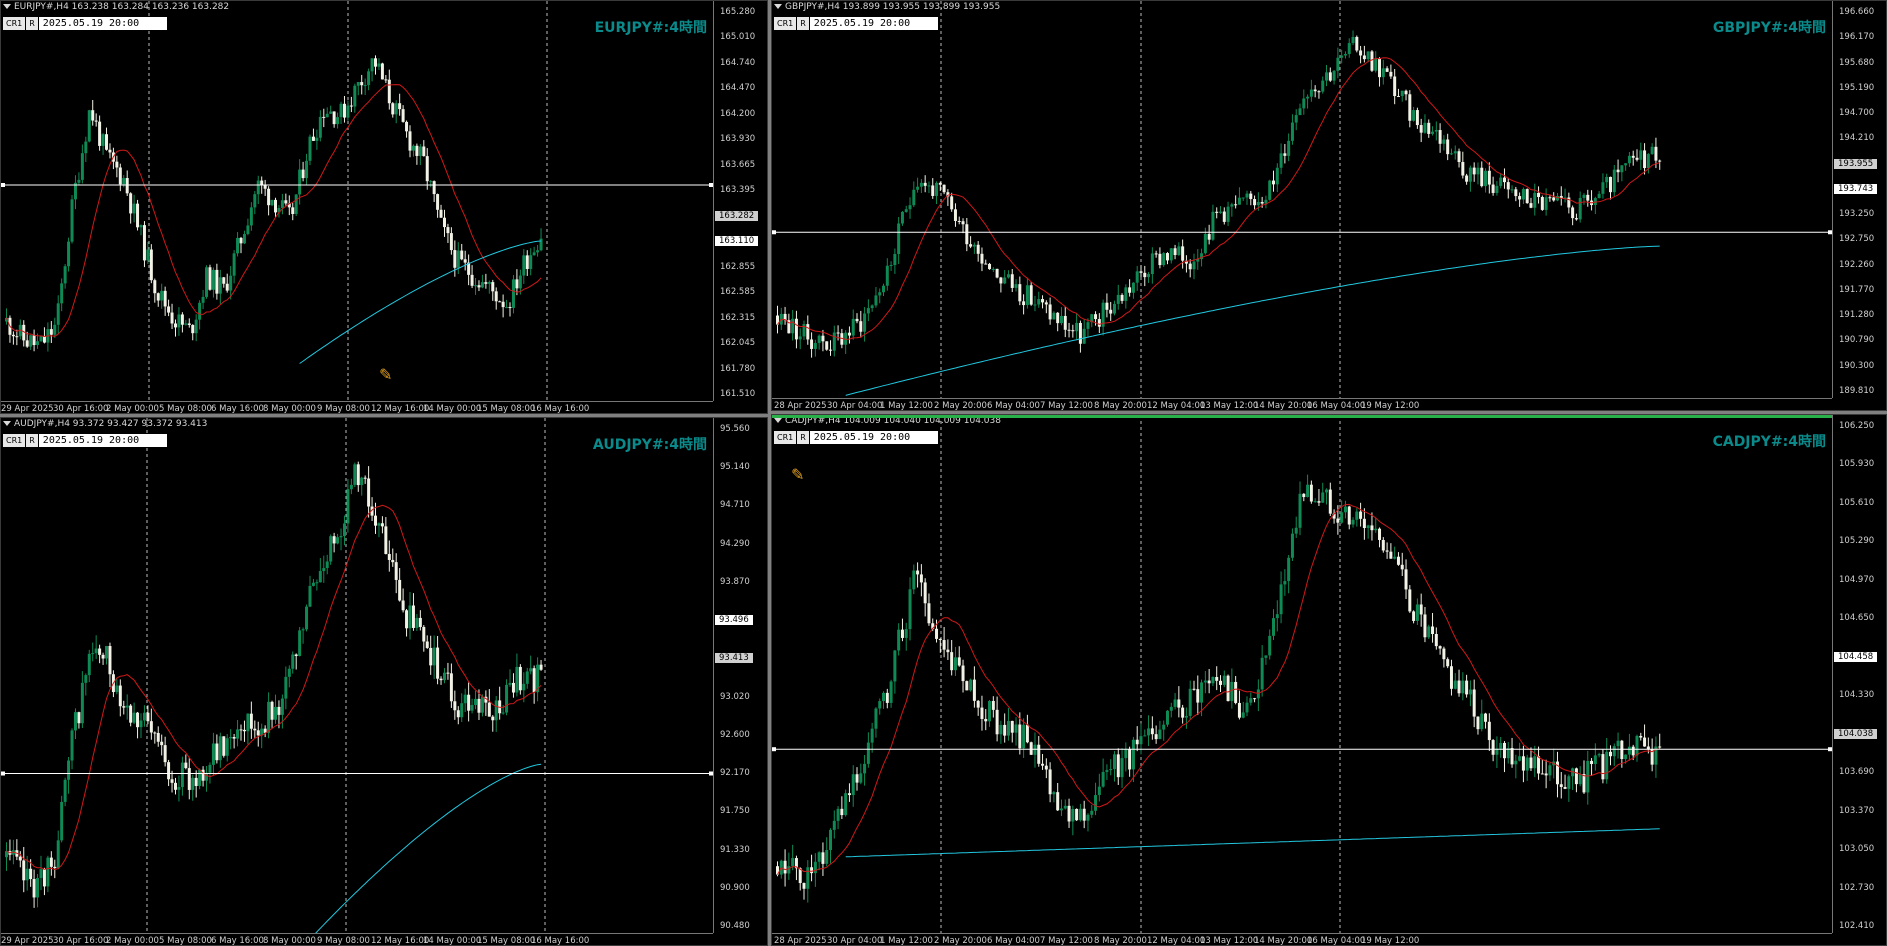 This screenshot has width=1887, height=946. Describe the element at coordinates (738, 88) in the screenshot. I see `price-tick: 164.470` at that location.